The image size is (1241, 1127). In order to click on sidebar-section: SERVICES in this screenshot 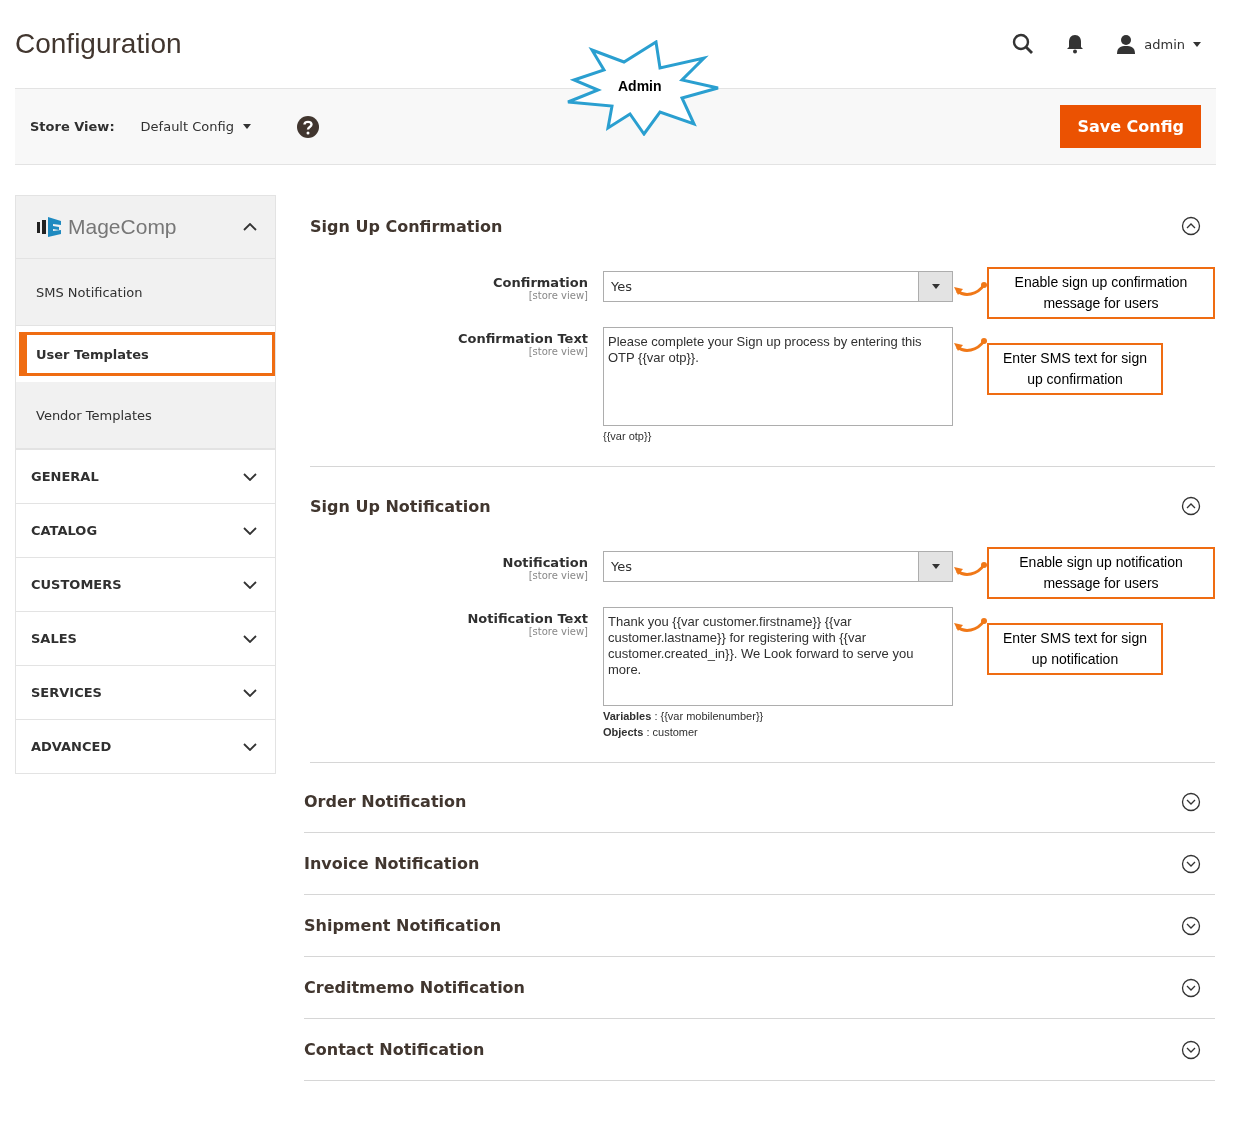, I will do `click(145, 692)`.